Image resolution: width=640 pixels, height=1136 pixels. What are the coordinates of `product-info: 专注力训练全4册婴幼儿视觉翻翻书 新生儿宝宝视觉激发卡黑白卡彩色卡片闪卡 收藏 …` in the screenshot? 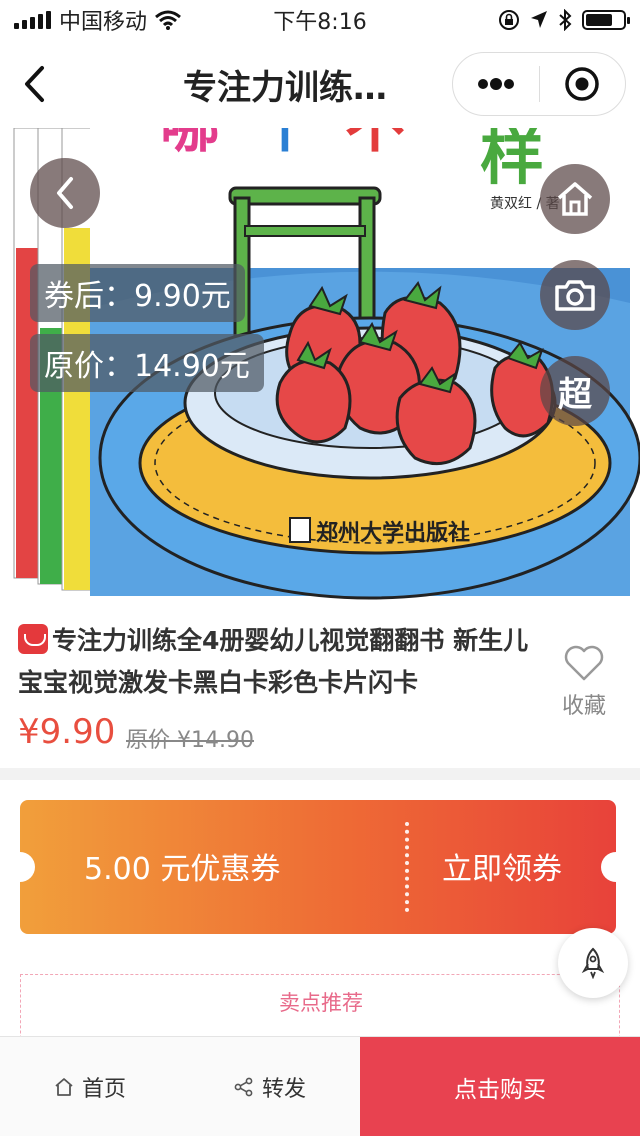 It's located at (320, 684).